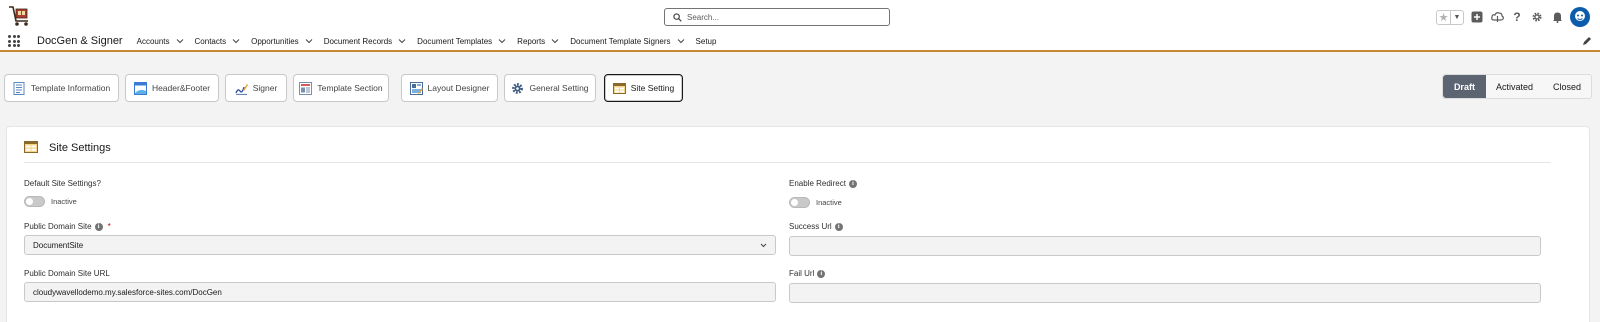 The width and height of the screenshot is (1600, 322). I want to click on status-draft-button: Draft, so click(1464, 86).